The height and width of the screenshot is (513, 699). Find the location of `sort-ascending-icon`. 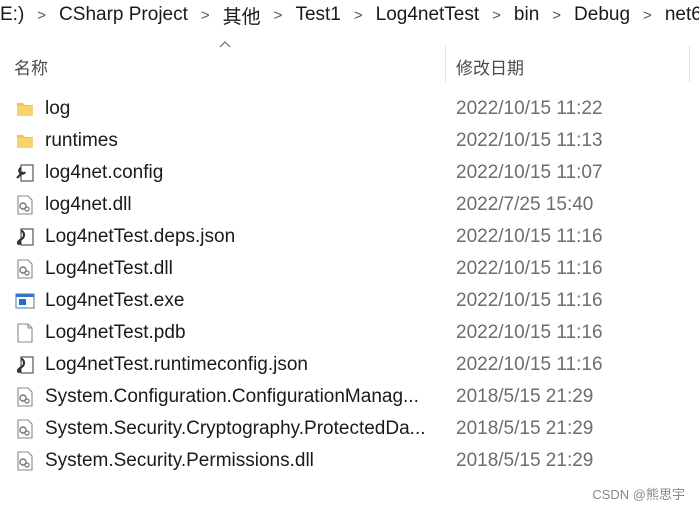

sort-ascending-icon is located at coordinates (225, 44).